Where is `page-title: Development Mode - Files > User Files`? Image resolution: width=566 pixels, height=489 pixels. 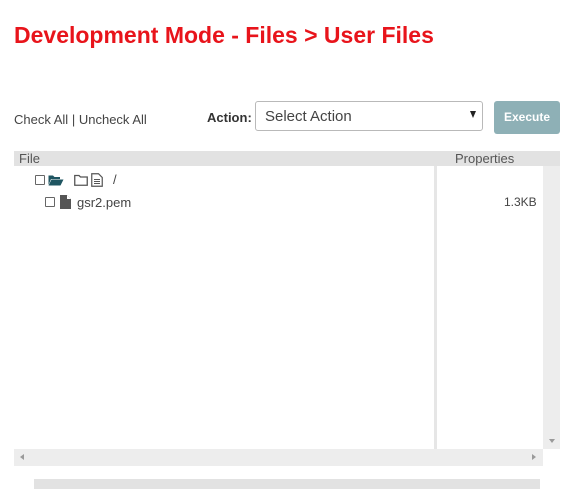 page-title: Development Mode - Files > User Files is located at coordinates (224, 35).